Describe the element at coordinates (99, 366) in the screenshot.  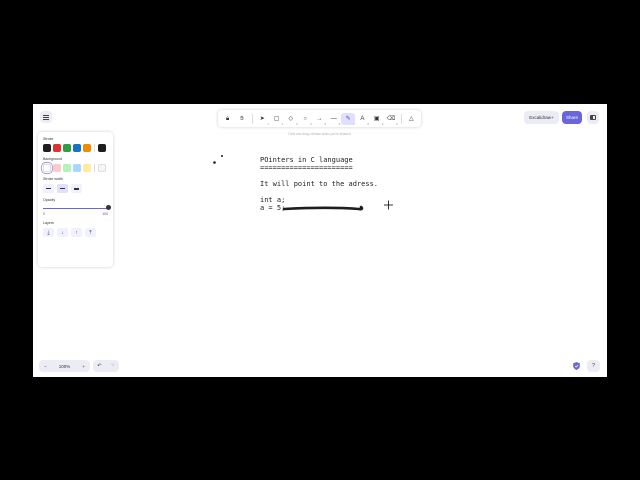
I see `undo-button: ↶` at that location.